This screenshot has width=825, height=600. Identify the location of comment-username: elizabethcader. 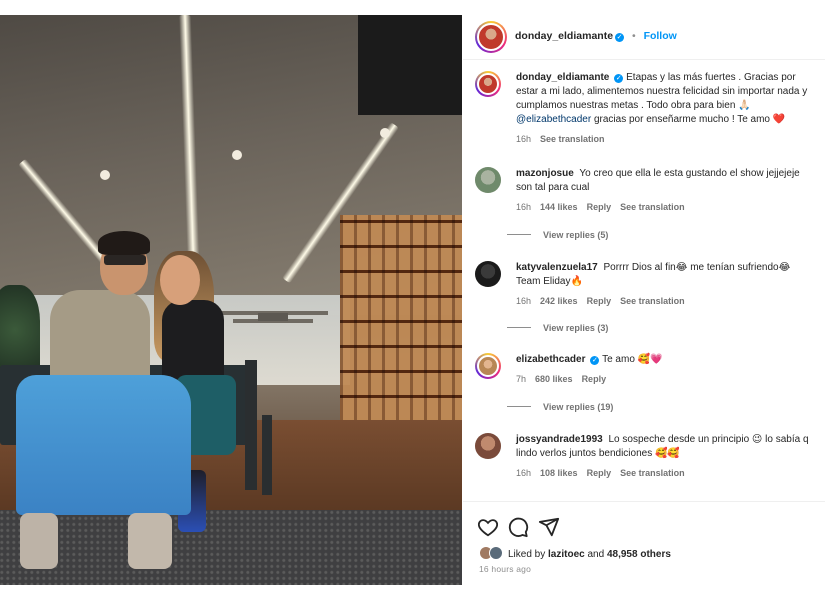
(550, 359).